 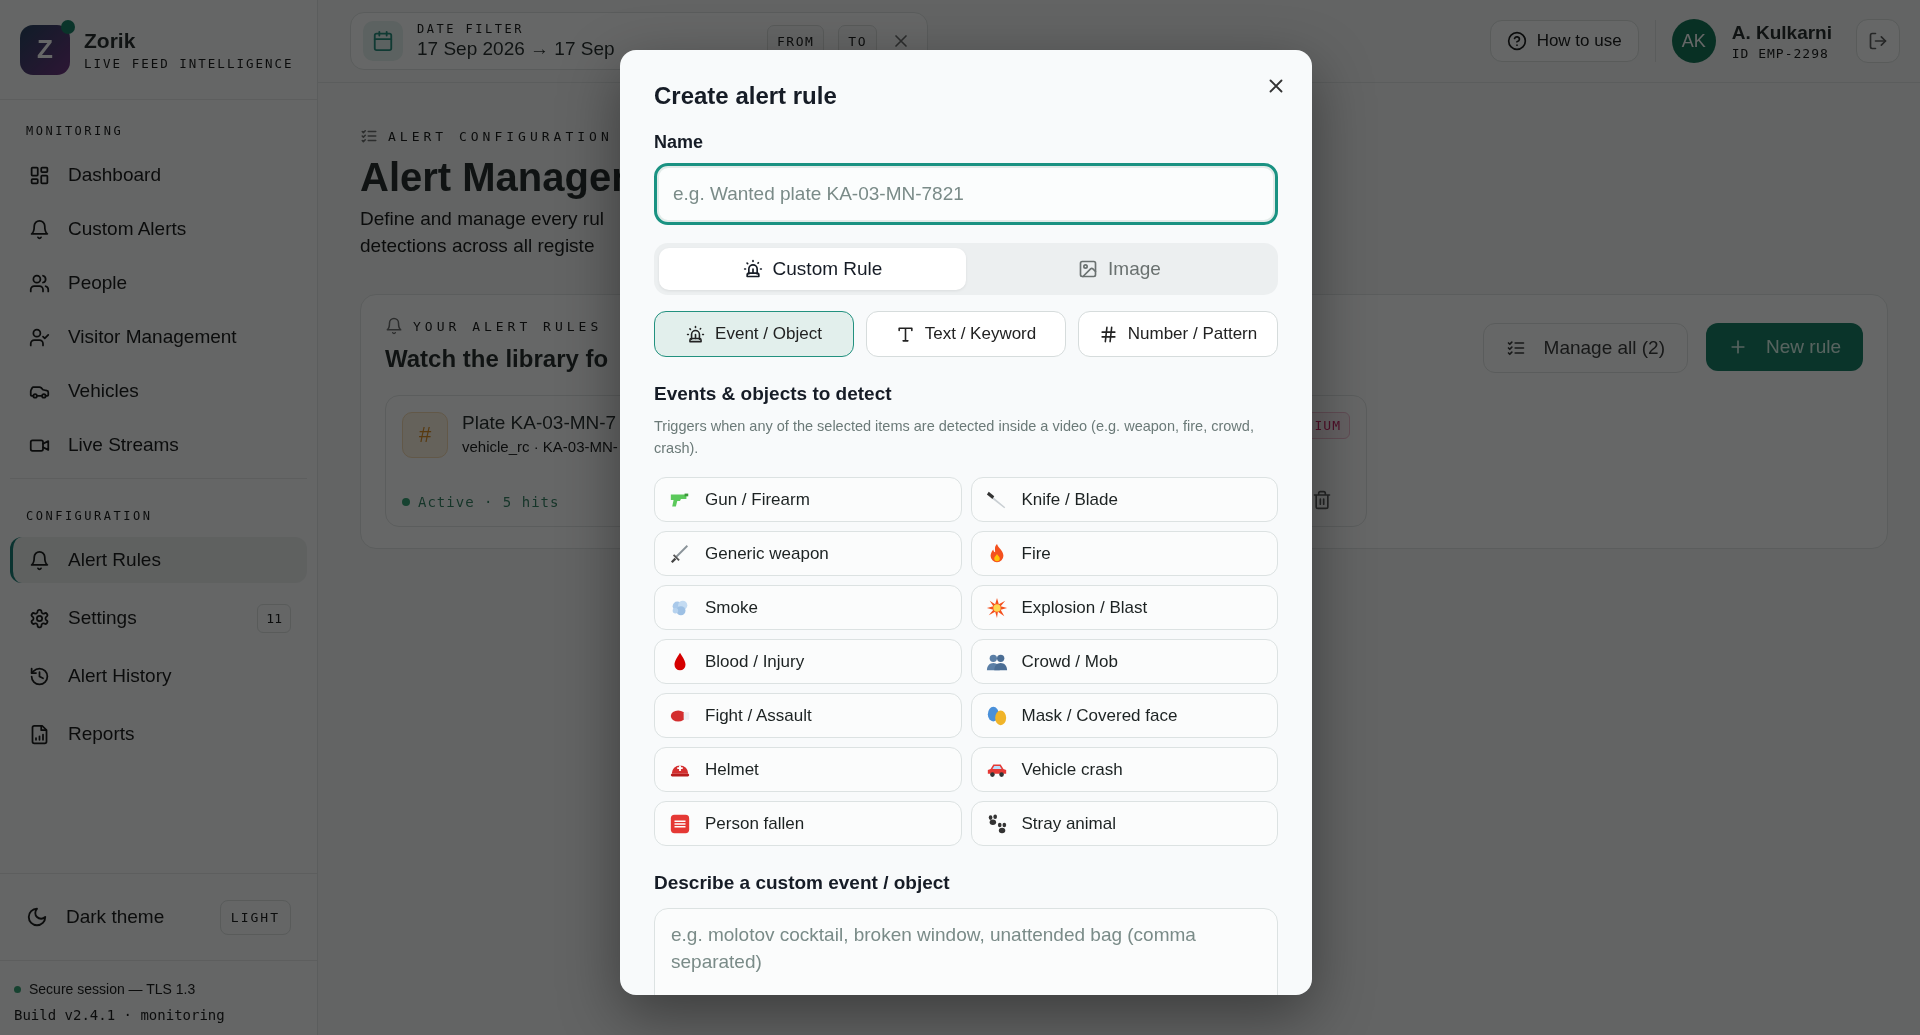 What do you see at coordinates (500, 136) in the screenshot?
I see `page-eyebrow: ALERT CONFIGURATION` at bounding box center [500, 136].